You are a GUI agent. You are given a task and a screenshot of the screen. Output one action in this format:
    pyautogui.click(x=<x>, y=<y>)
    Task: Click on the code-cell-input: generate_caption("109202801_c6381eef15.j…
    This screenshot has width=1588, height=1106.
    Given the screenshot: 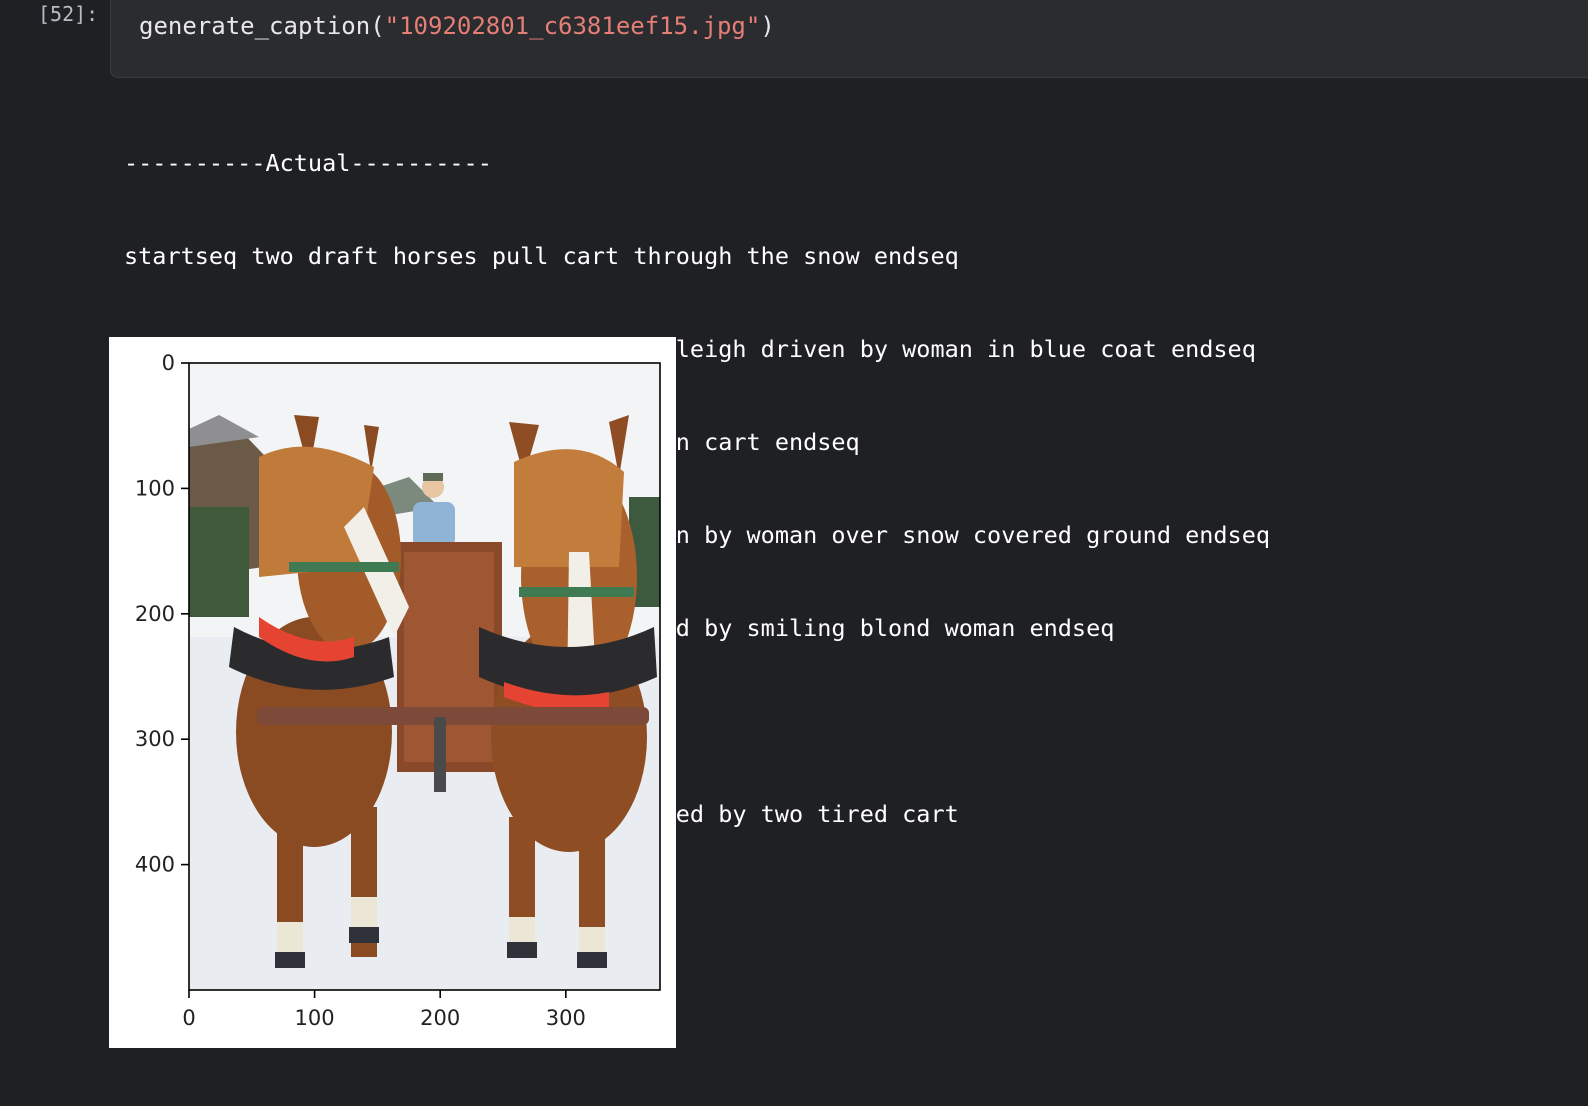 What is the action you would take?
    pyautogui.click(x=849, y=39)
    